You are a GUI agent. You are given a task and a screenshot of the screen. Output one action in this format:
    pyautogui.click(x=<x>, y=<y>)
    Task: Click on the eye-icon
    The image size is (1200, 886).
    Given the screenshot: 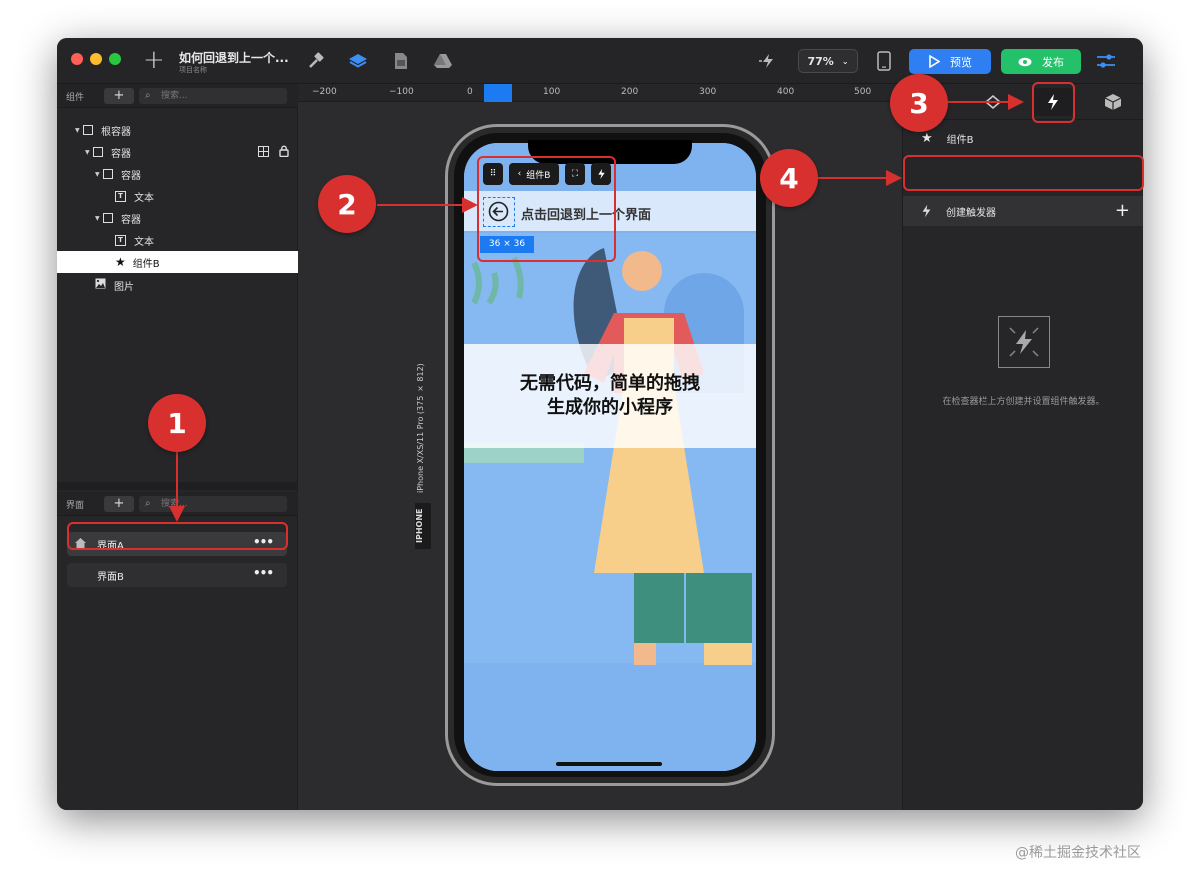 What is the action you would take?
    pyautogui.click(x=1025, y=61)
    